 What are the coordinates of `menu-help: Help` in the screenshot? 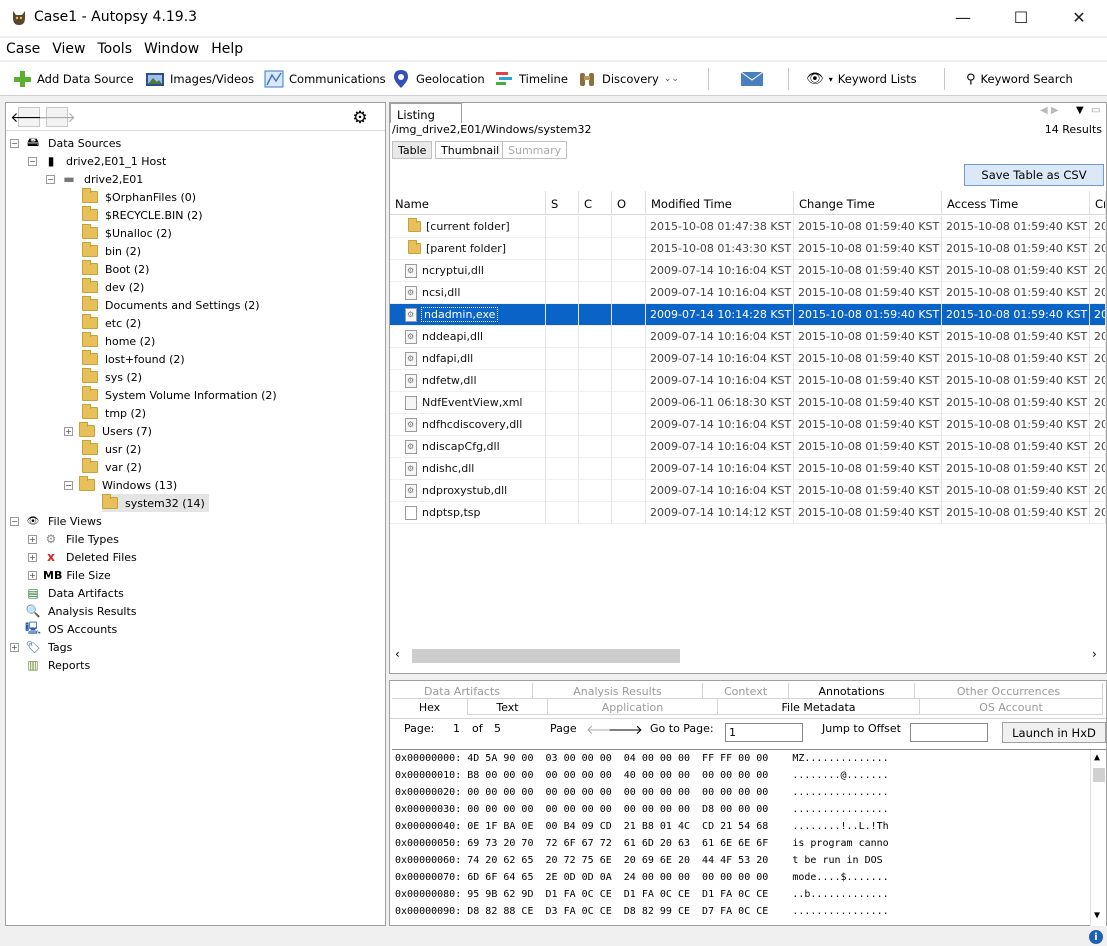 It's located at (227, 49).